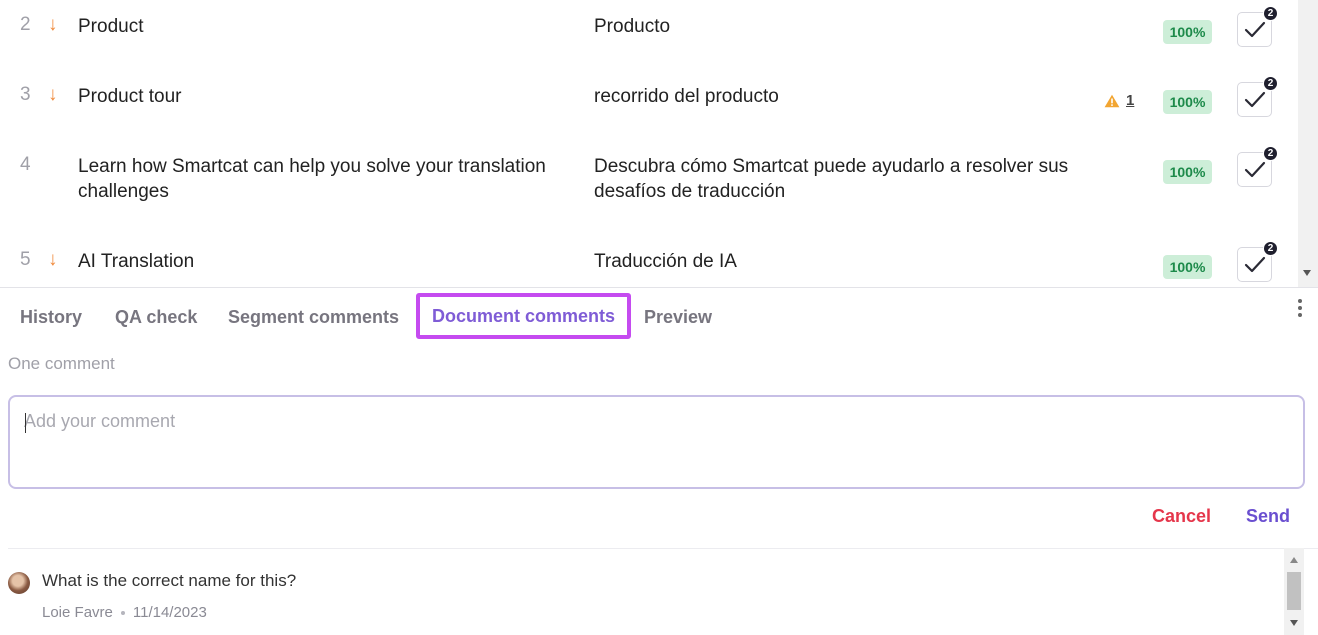  What do you see at coordinates (678, 317) in the screenshot?
I see `tab-preview: Preview` at bounding box center [678, 317].